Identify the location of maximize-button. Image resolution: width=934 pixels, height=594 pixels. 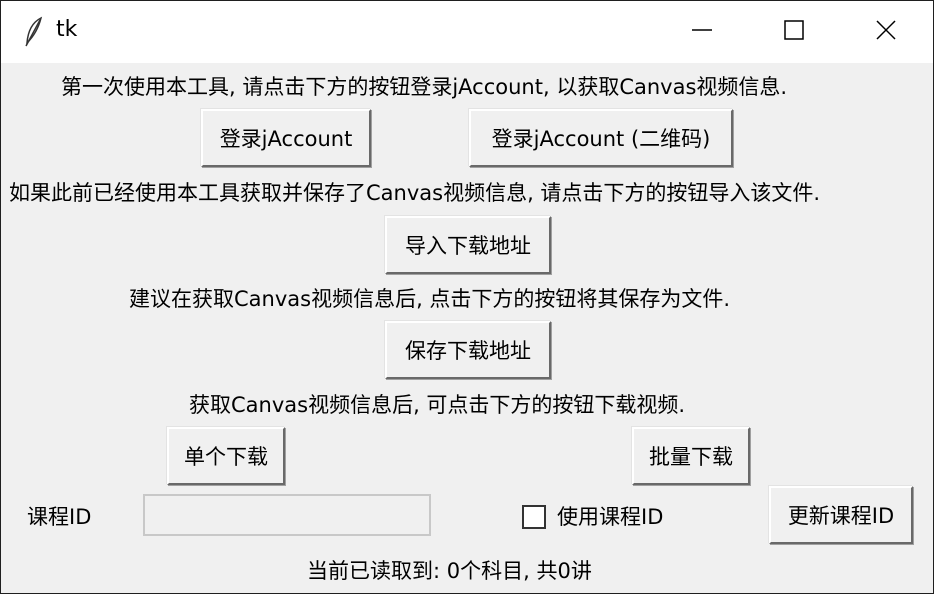
(794, 32).